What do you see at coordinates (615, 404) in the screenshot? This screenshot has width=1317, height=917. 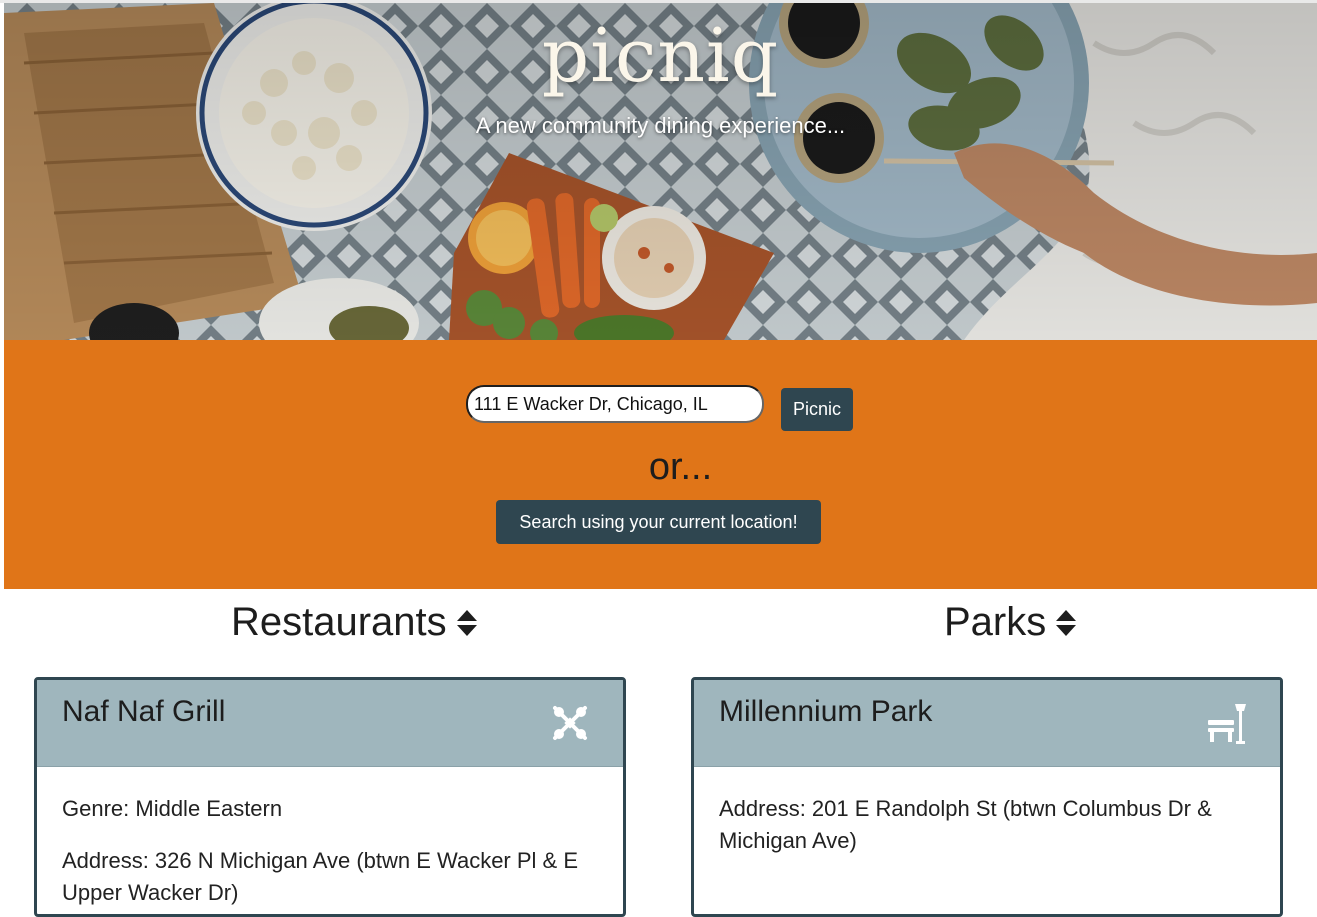 I see `address-input` at bounding box center [615, 404].